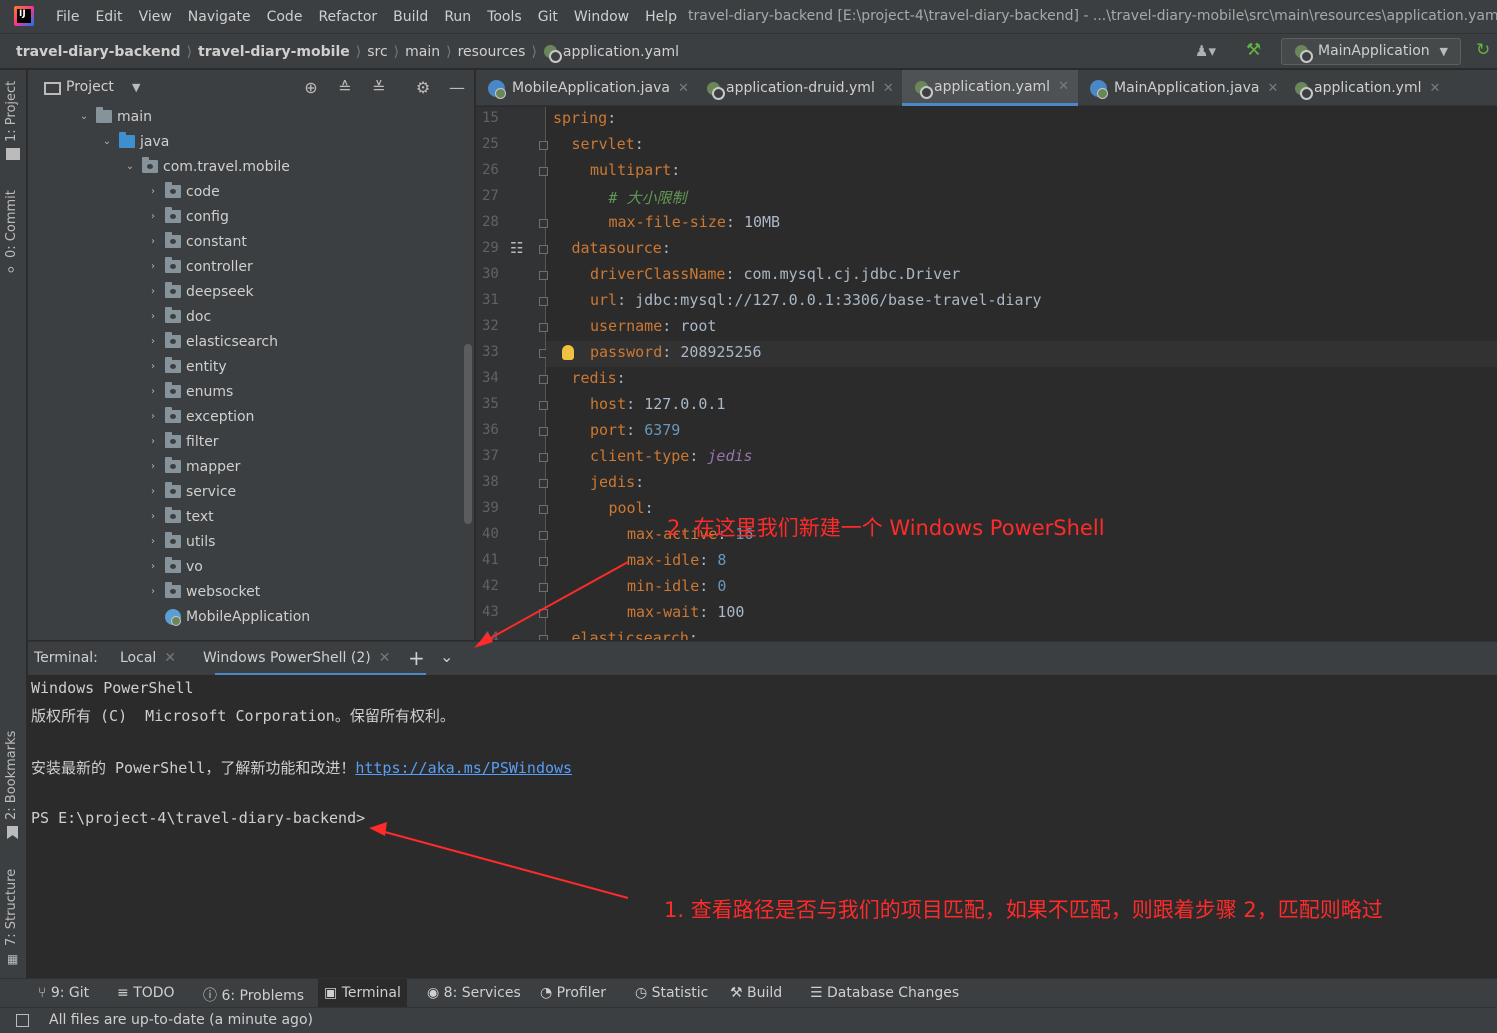 The height and width of the screenshot is (1033, 1497). I want to click on tree-item: › filter, so click(183, 441).